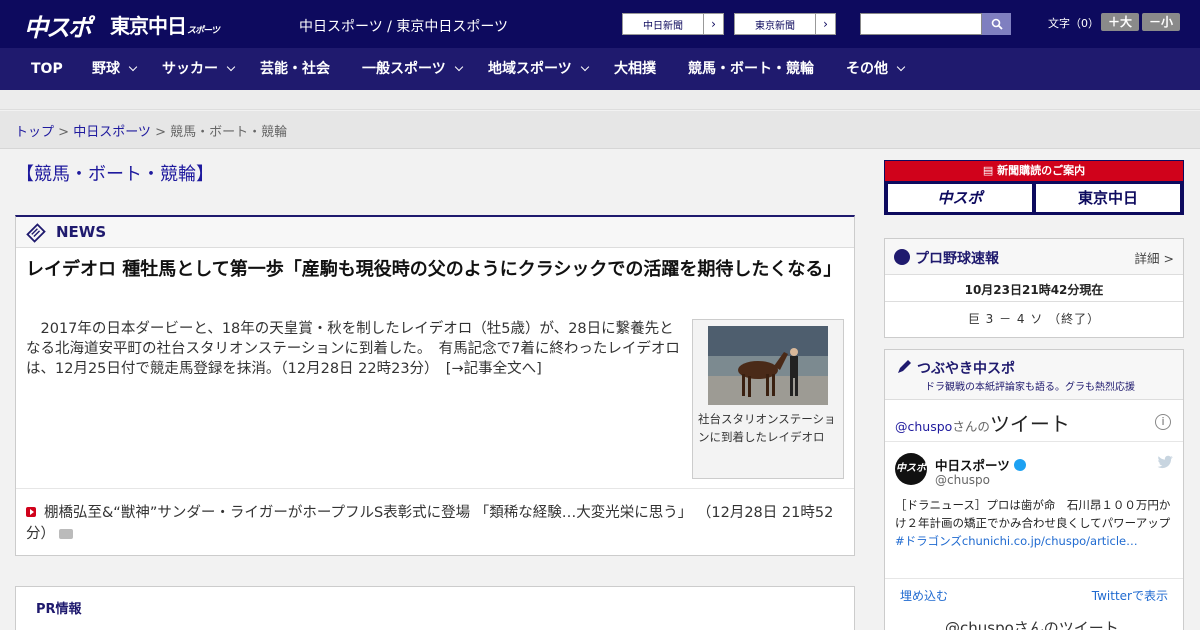 This screenshot has height=630, width=1200. Describe the element at coordinates (990, 170) in the screenshot. I see `newspaper-icon: ▤` at that location.